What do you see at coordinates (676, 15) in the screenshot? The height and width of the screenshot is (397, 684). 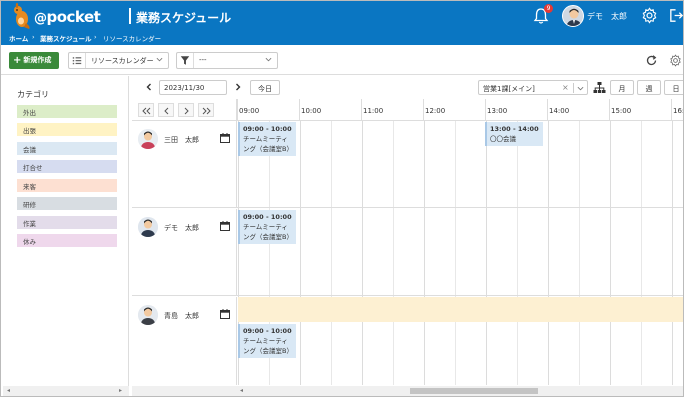 I see `logout-icon` at bounding box center [676, 15].